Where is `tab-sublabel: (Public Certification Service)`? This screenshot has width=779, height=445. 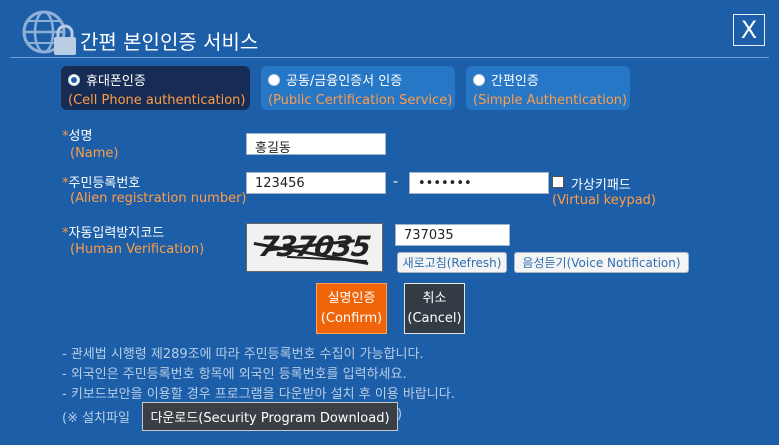
tab-sublabel: (Public Certification Service) is located at coordinates (360, 100).